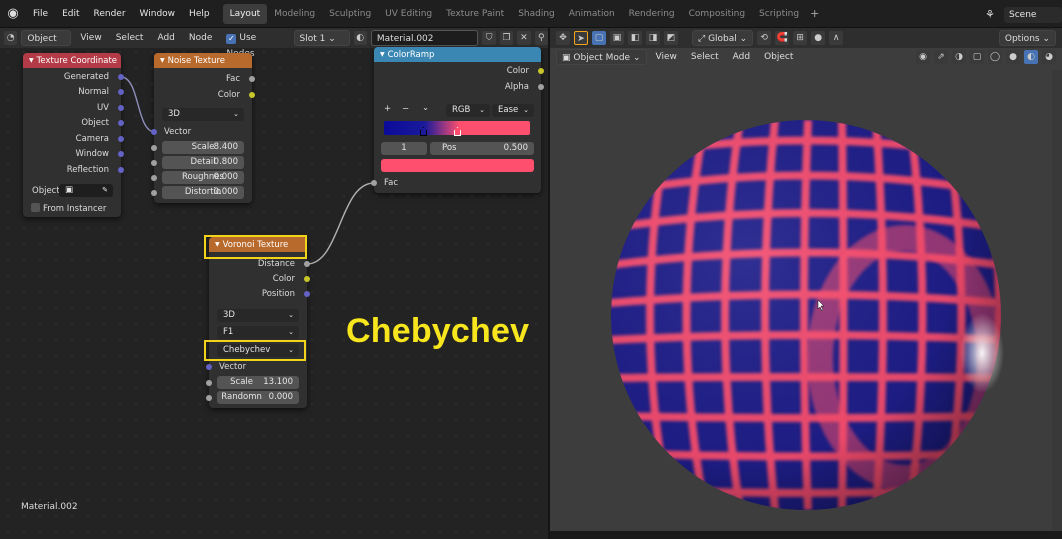 The height and width of the screenshot is (539, 1062). I want to click on socket-object, so click(121, 123).